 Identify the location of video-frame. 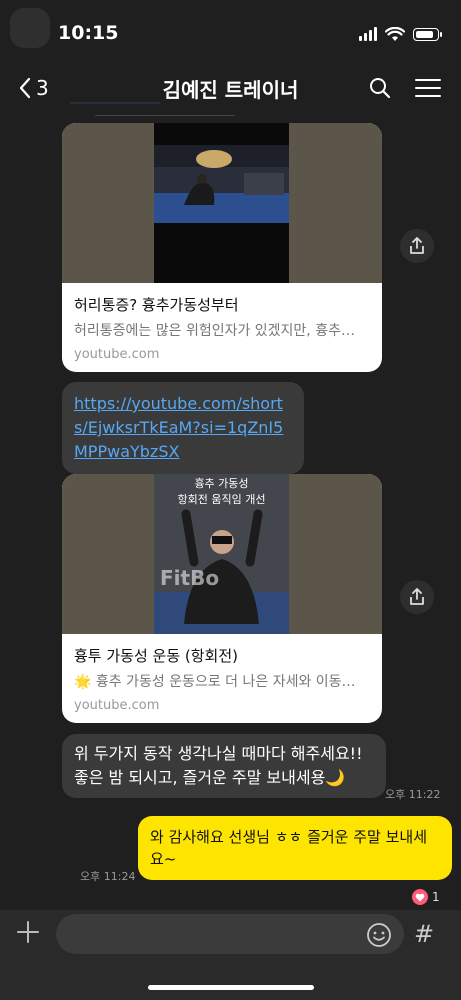
(221, 203).